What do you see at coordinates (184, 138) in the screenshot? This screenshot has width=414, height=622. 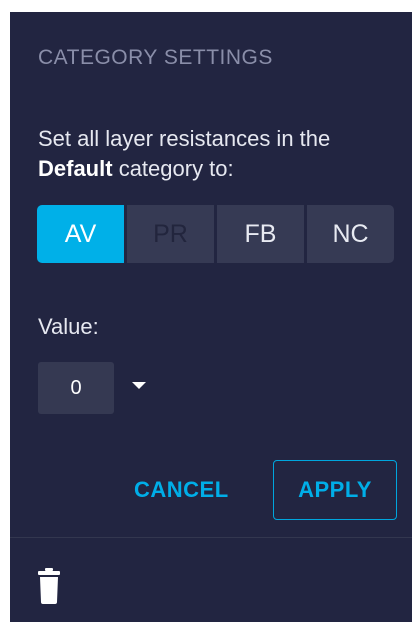 I see `description-prefix: Set all layer resistances in the` at bounding box center [184, 138].